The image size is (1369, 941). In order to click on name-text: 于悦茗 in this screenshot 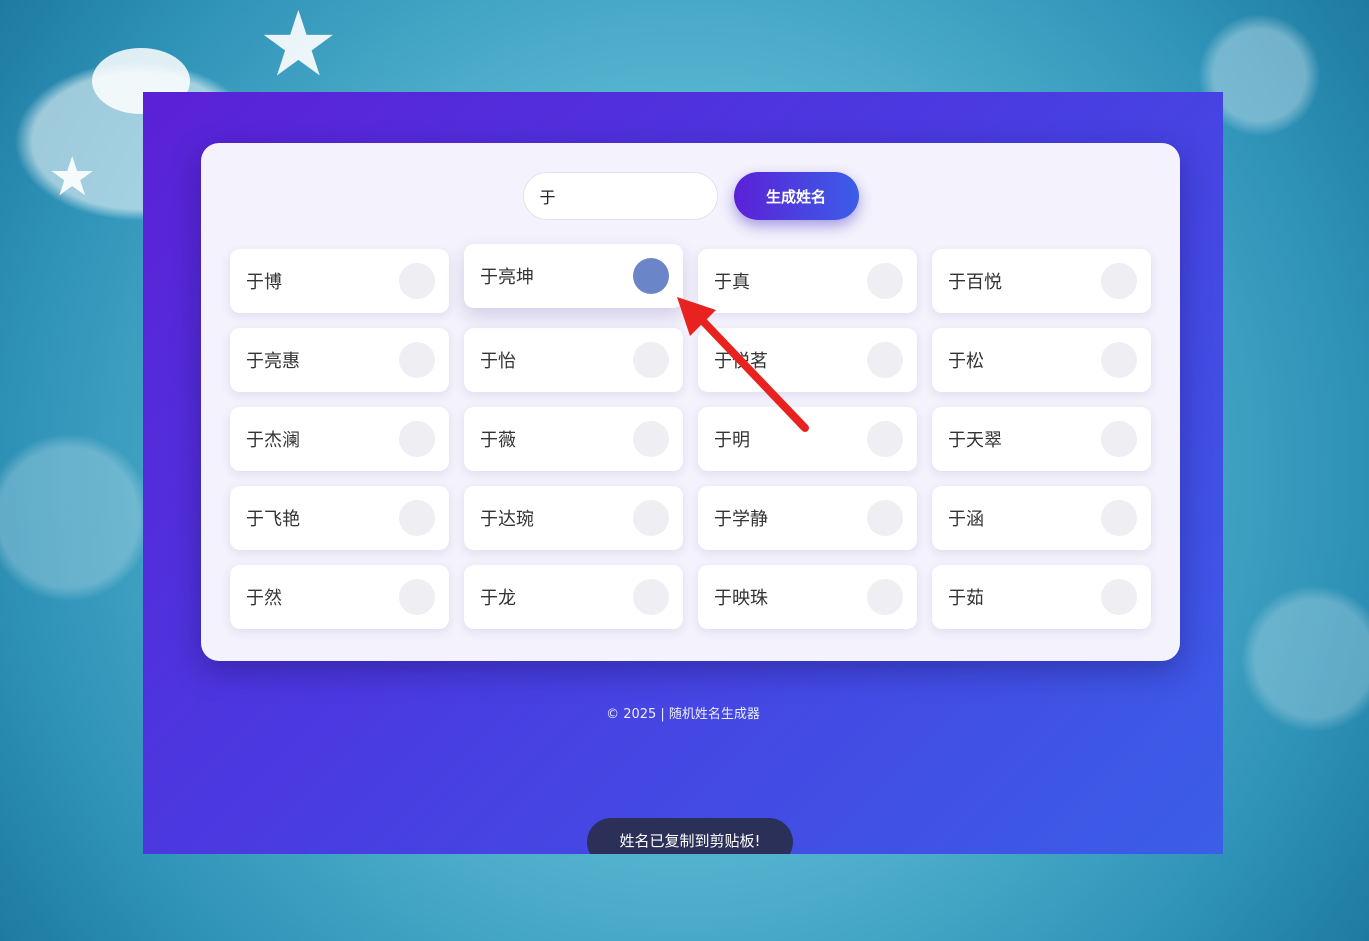, I will do `click(741, 361)`.